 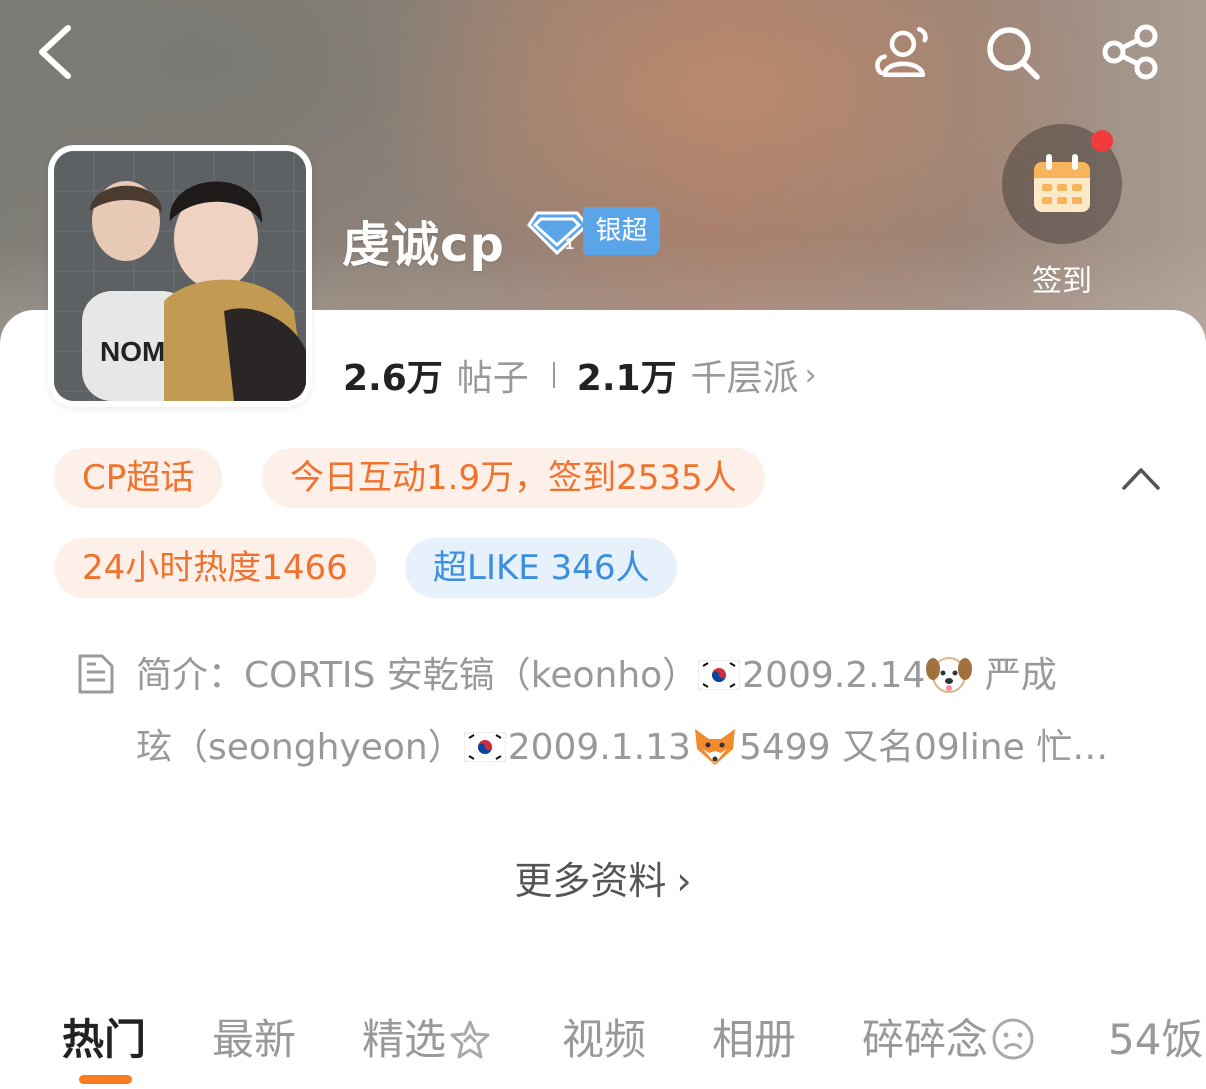 I want to click on avatar-image: NOM, so click(x=180, y=276).